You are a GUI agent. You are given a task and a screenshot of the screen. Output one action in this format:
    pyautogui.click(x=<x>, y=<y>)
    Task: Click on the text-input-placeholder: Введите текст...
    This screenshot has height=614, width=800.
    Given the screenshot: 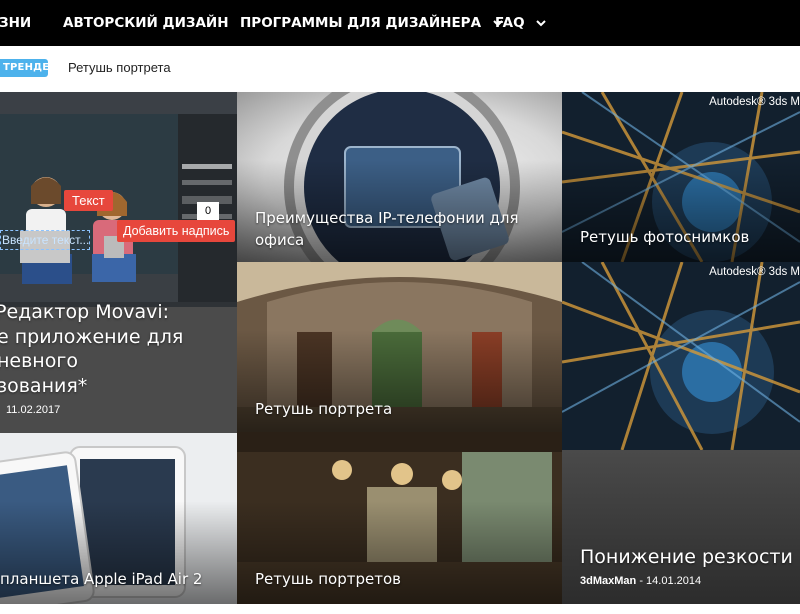 What is the action you would take?
    pyautogui.click(x=45, y=240)
    